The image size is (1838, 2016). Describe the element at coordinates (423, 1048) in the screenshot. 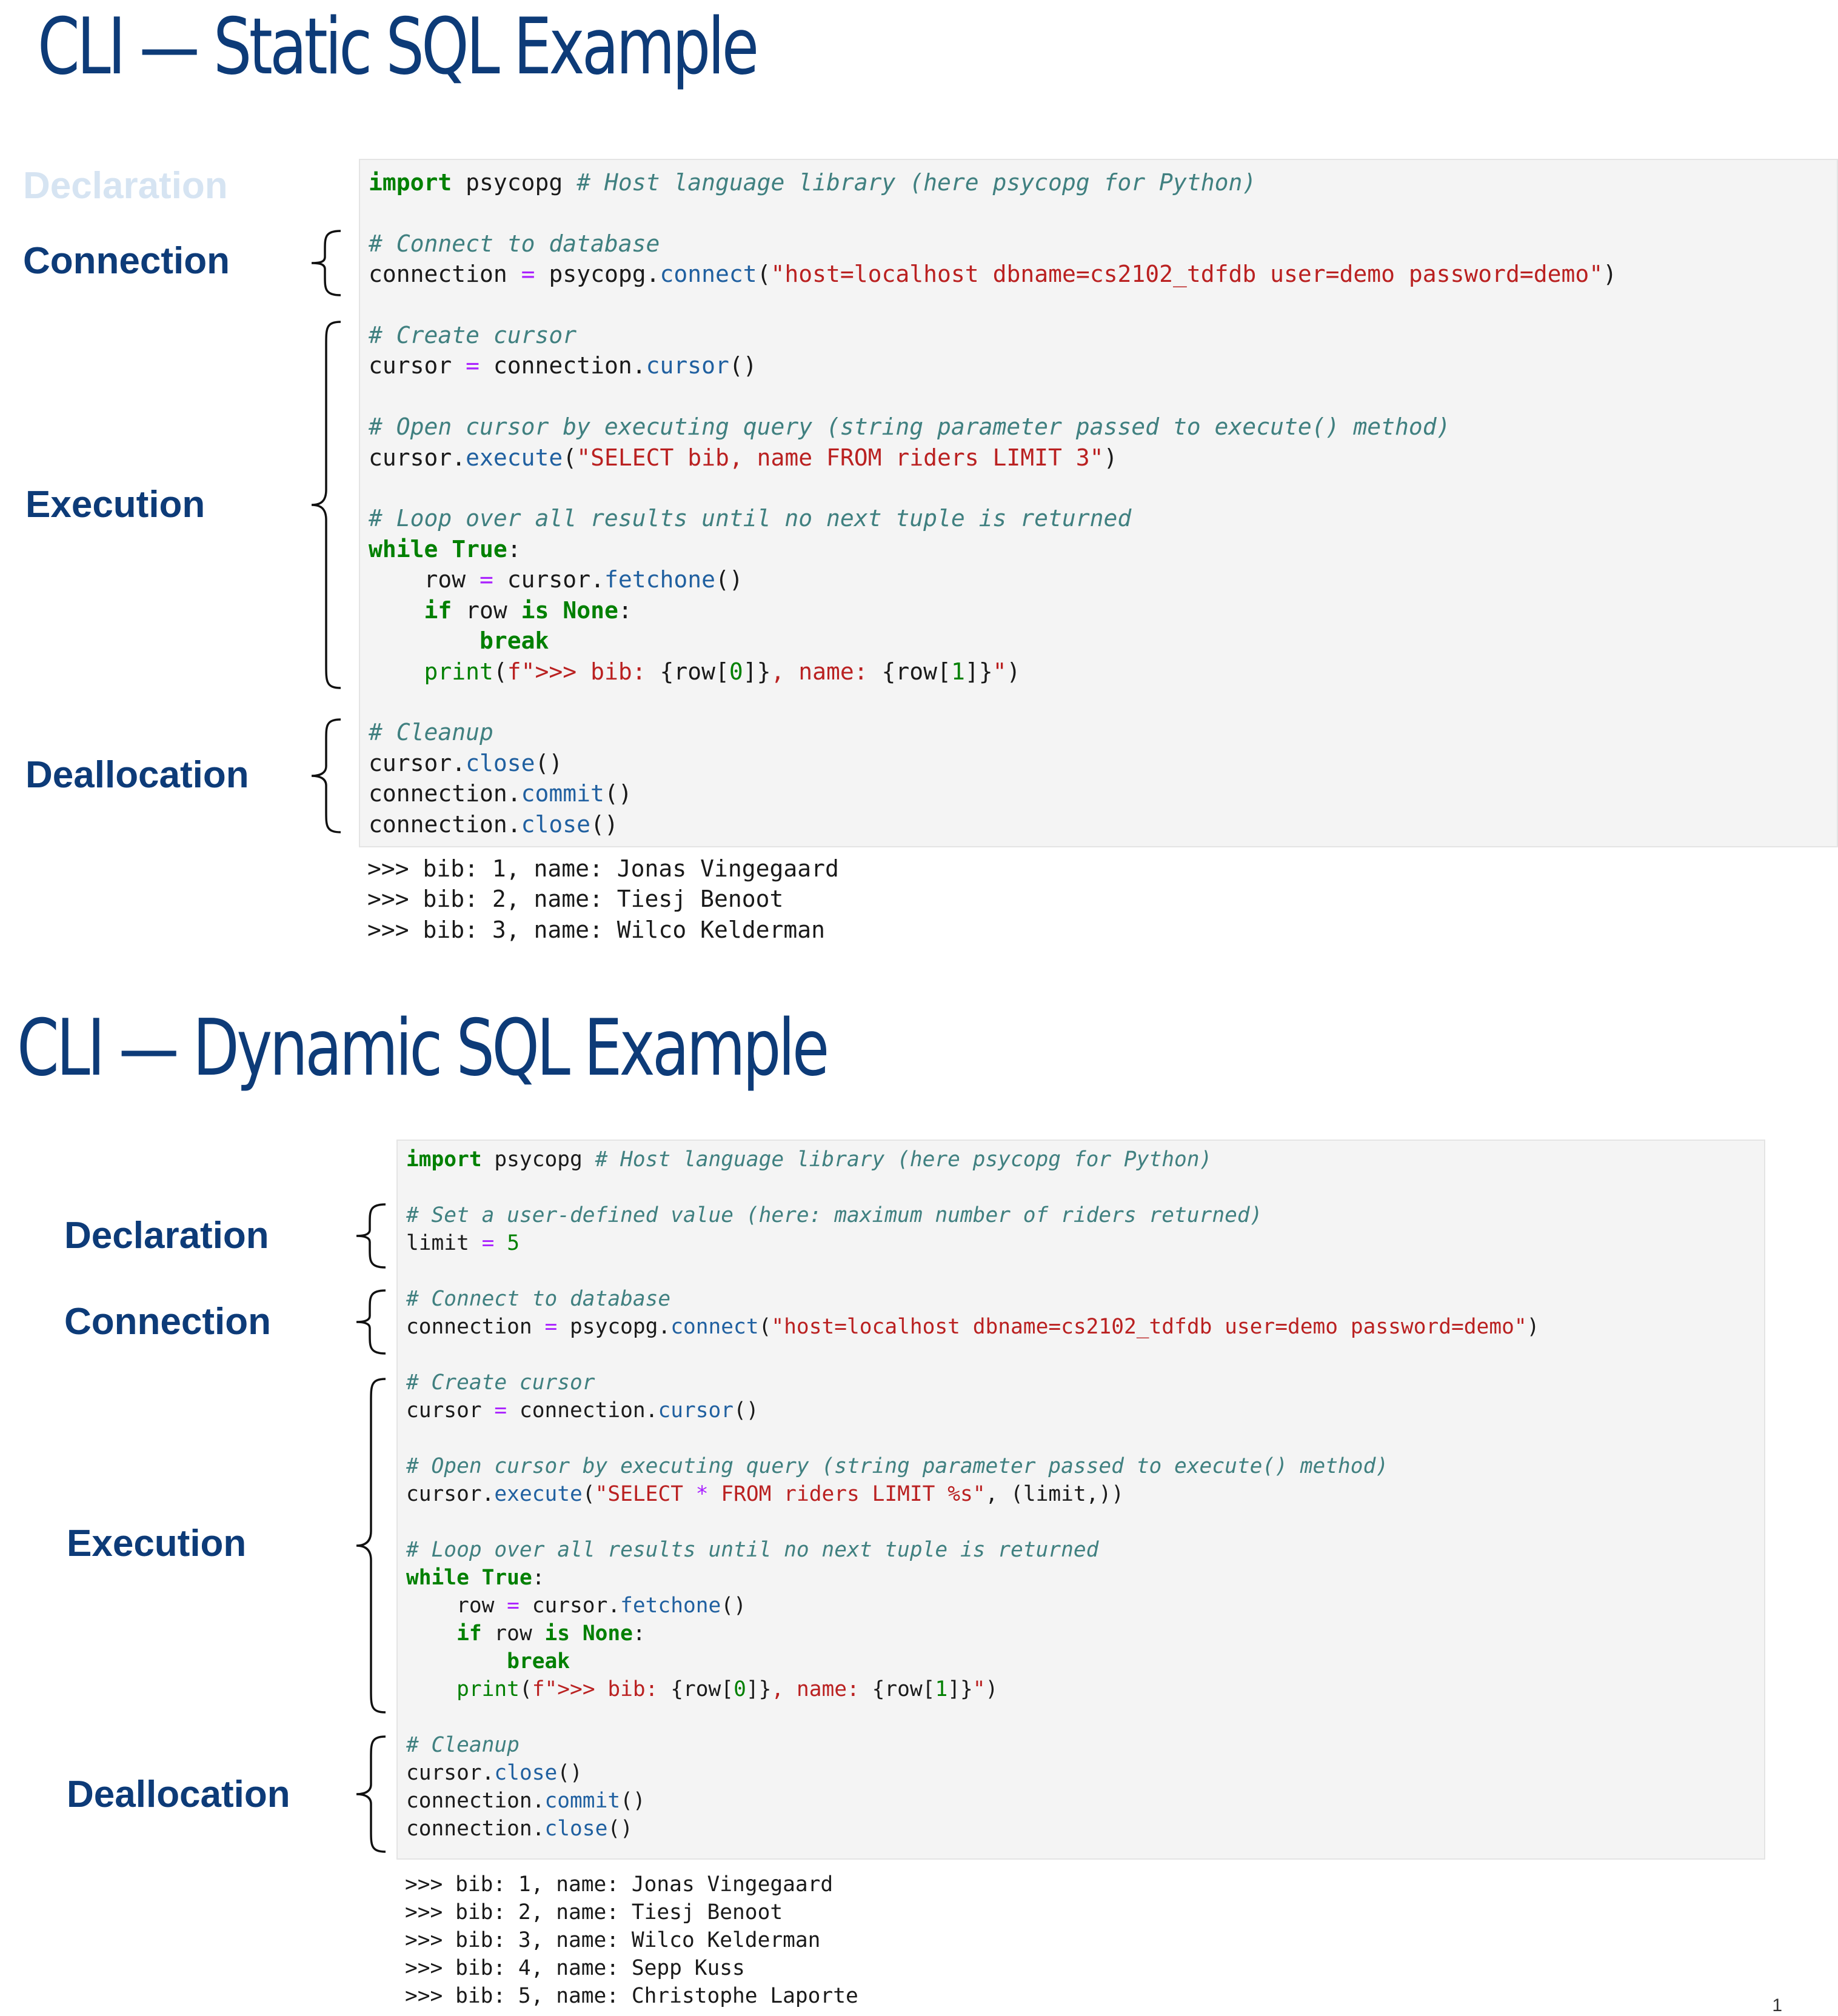

I see `page-title: CLI — Dynamic SQL Example` at that location.